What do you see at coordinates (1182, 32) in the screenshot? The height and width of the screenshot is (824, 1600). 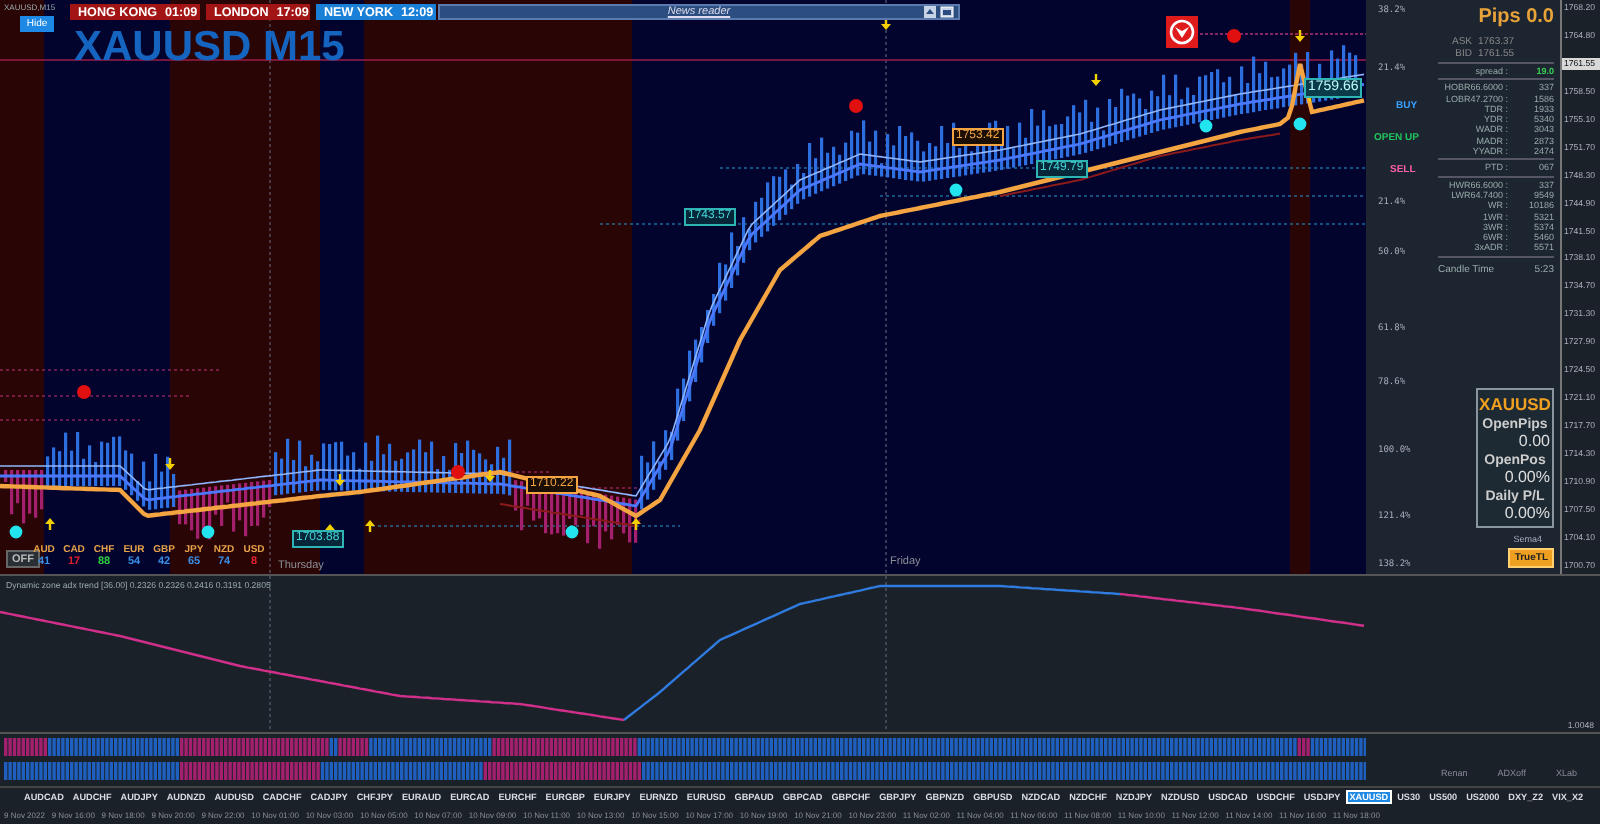 I see `logo-icon` at bounding box center [1182, 32].